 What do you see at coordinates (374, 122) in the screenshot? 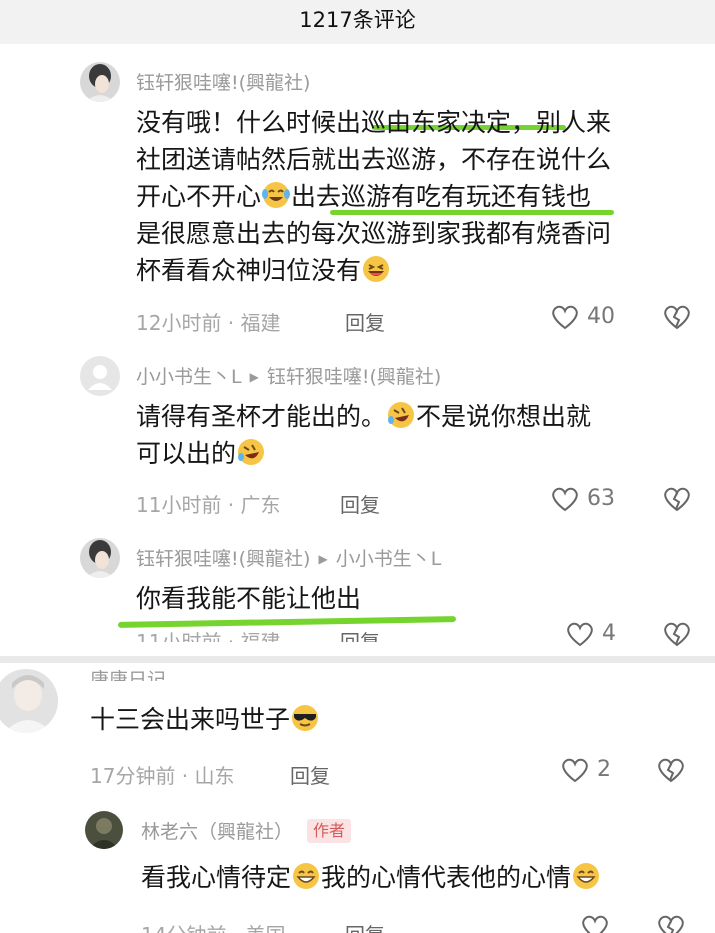
I see `comment-line: 没有哦！什么时候出巡由东家决定，别人来` at bounding box center [374, 122].